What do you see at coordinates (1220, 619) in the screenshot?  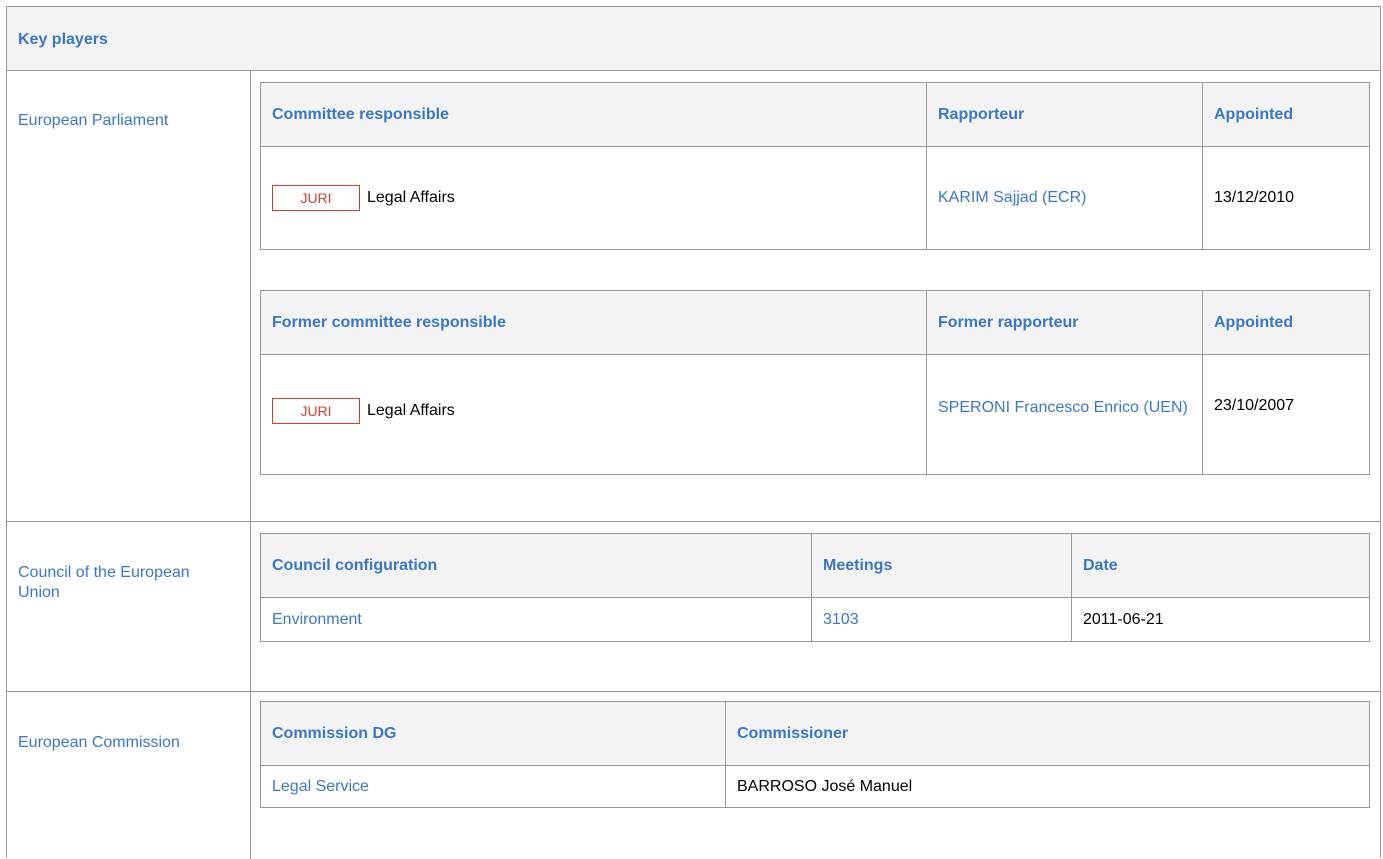 I see `meeting-date: 2011-06-21` at bounding box center [1220, 619].